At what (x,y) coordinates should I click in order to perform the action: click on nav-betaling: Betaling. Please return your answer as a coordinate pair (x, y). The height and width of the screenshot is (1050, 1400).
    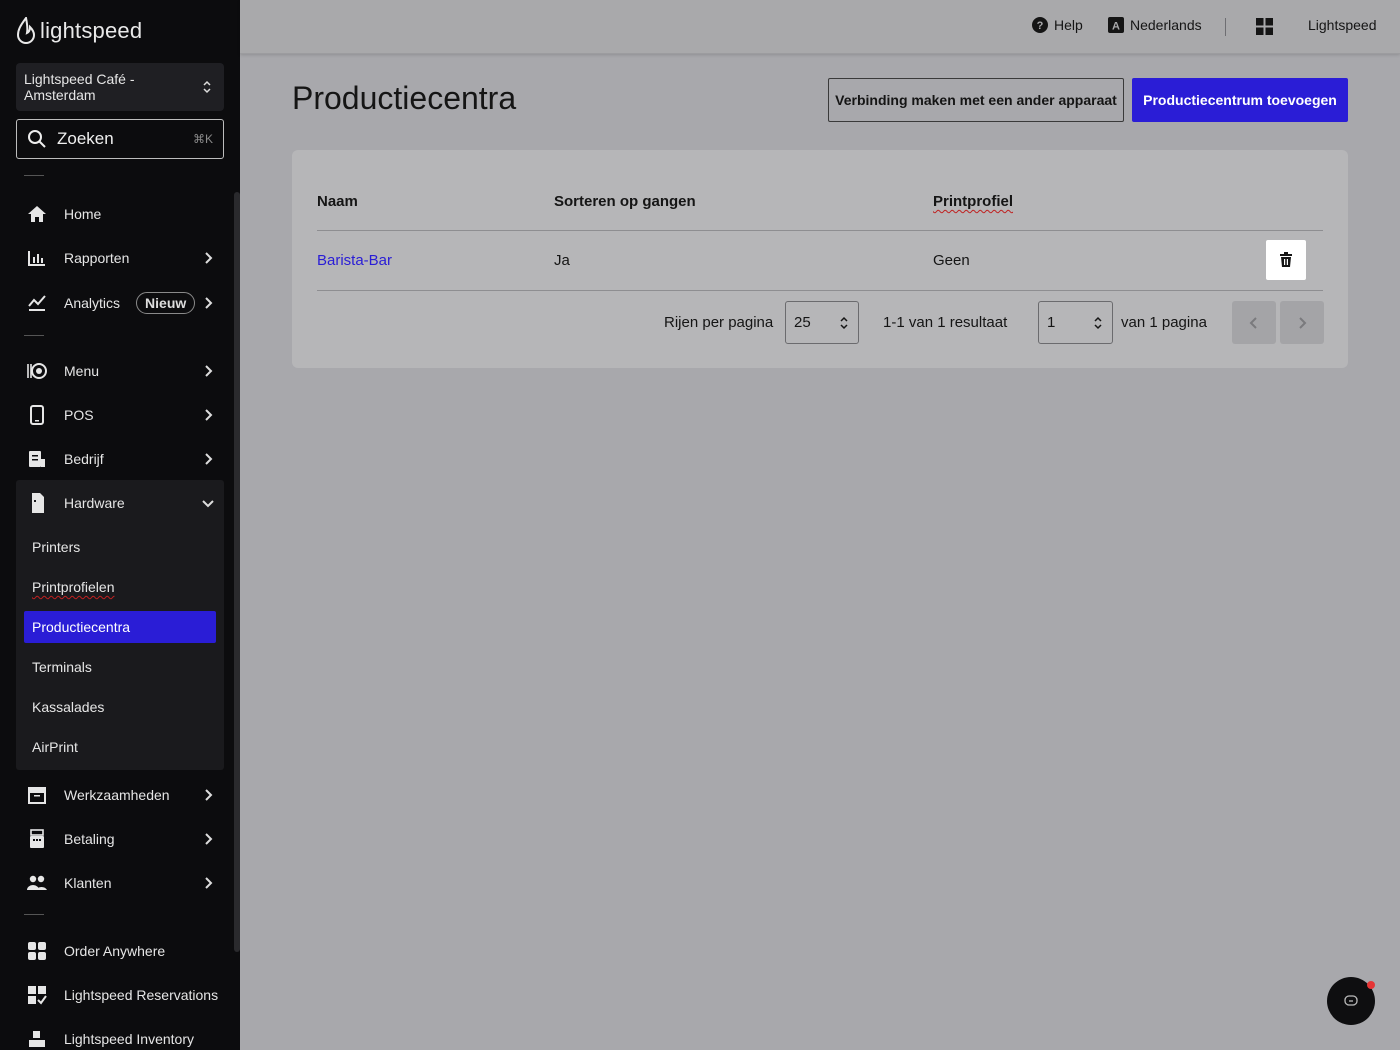
    Looking at the image, I should click on (120, 839).